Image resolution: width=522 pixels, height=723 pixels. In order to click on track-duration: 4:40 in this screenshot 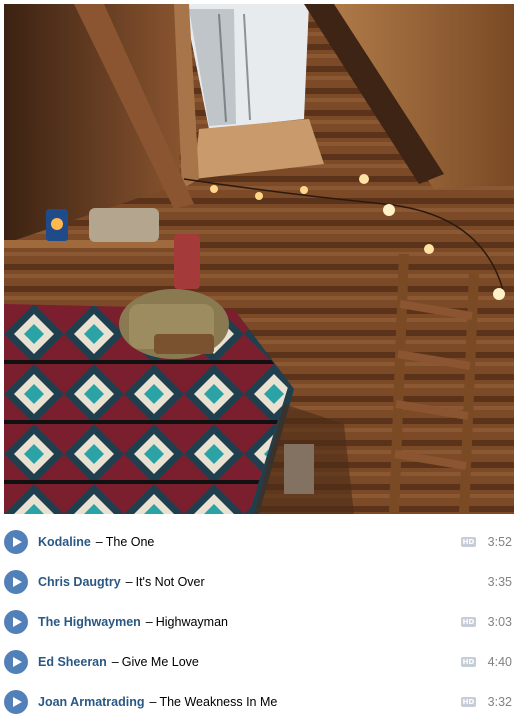, I will do `click(499, 662)`.